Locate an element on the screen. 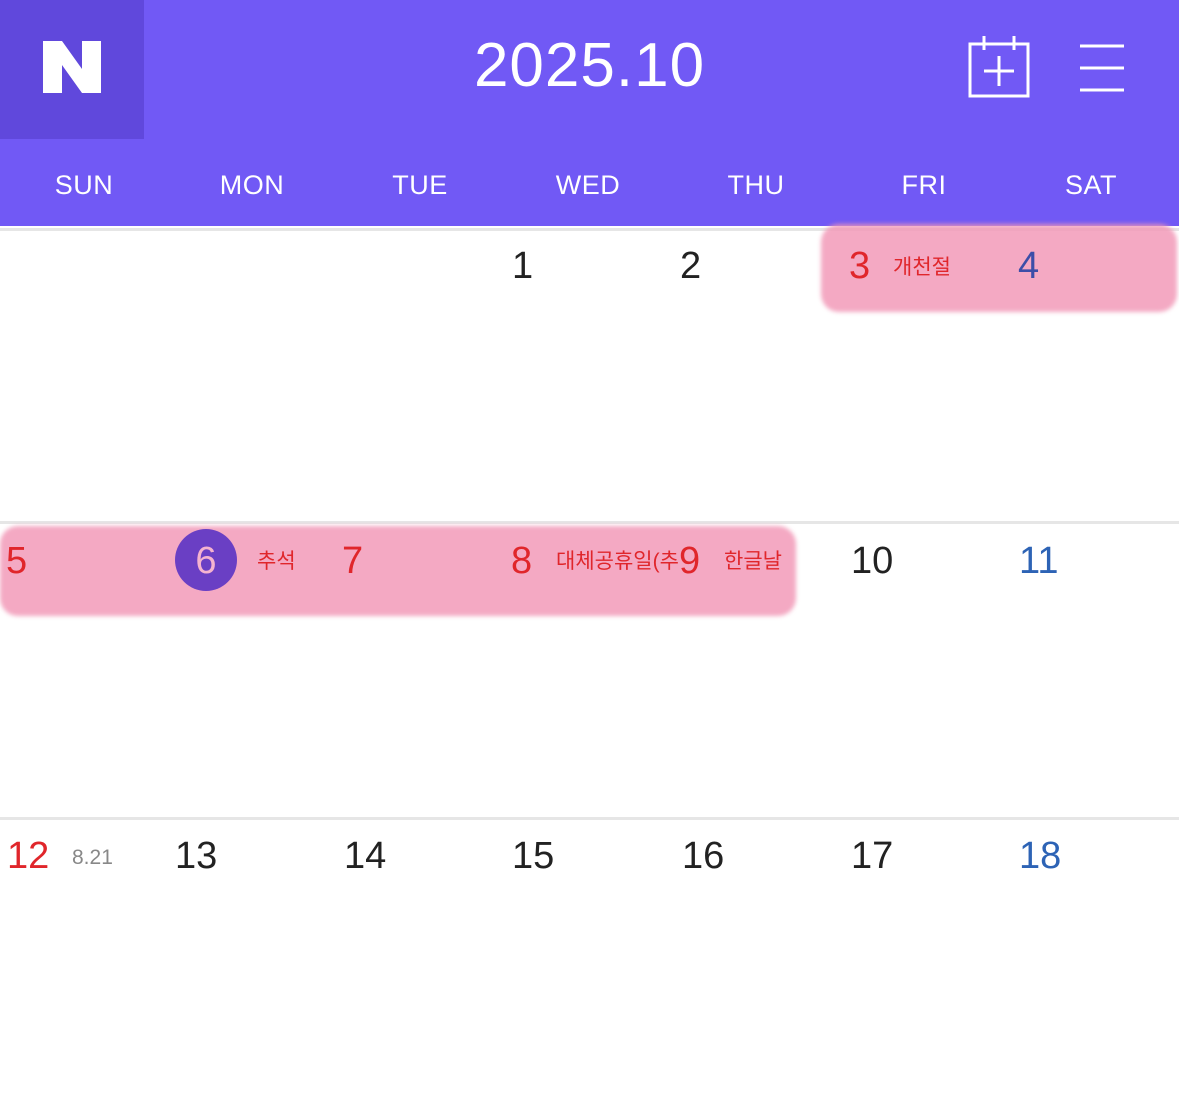 The width and height of the screenshot is (1179, 1111). calendar-plus-icon is located at coordinates (999, 67).